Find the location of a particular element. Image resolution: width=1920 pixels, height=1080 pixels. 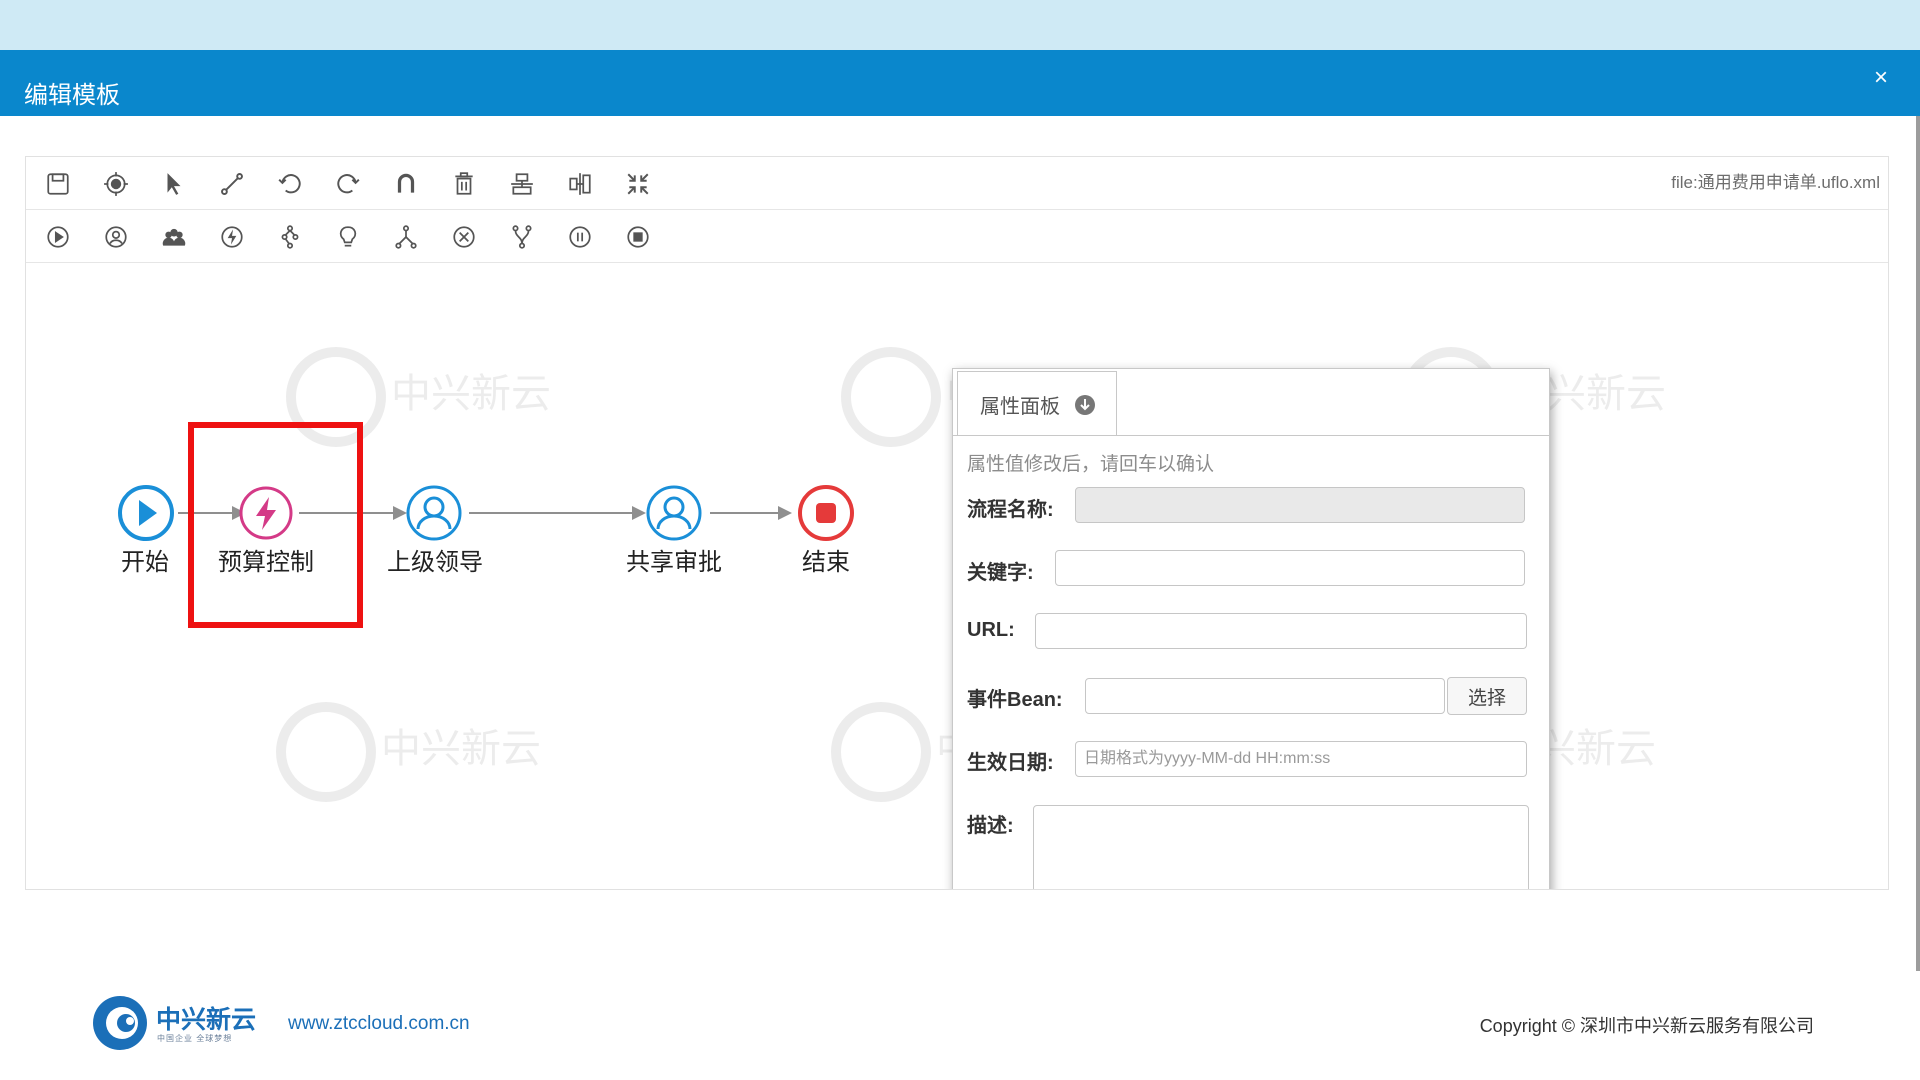

website-link: www.ztccloud.com.cn is located at coordinates (379, 1024).